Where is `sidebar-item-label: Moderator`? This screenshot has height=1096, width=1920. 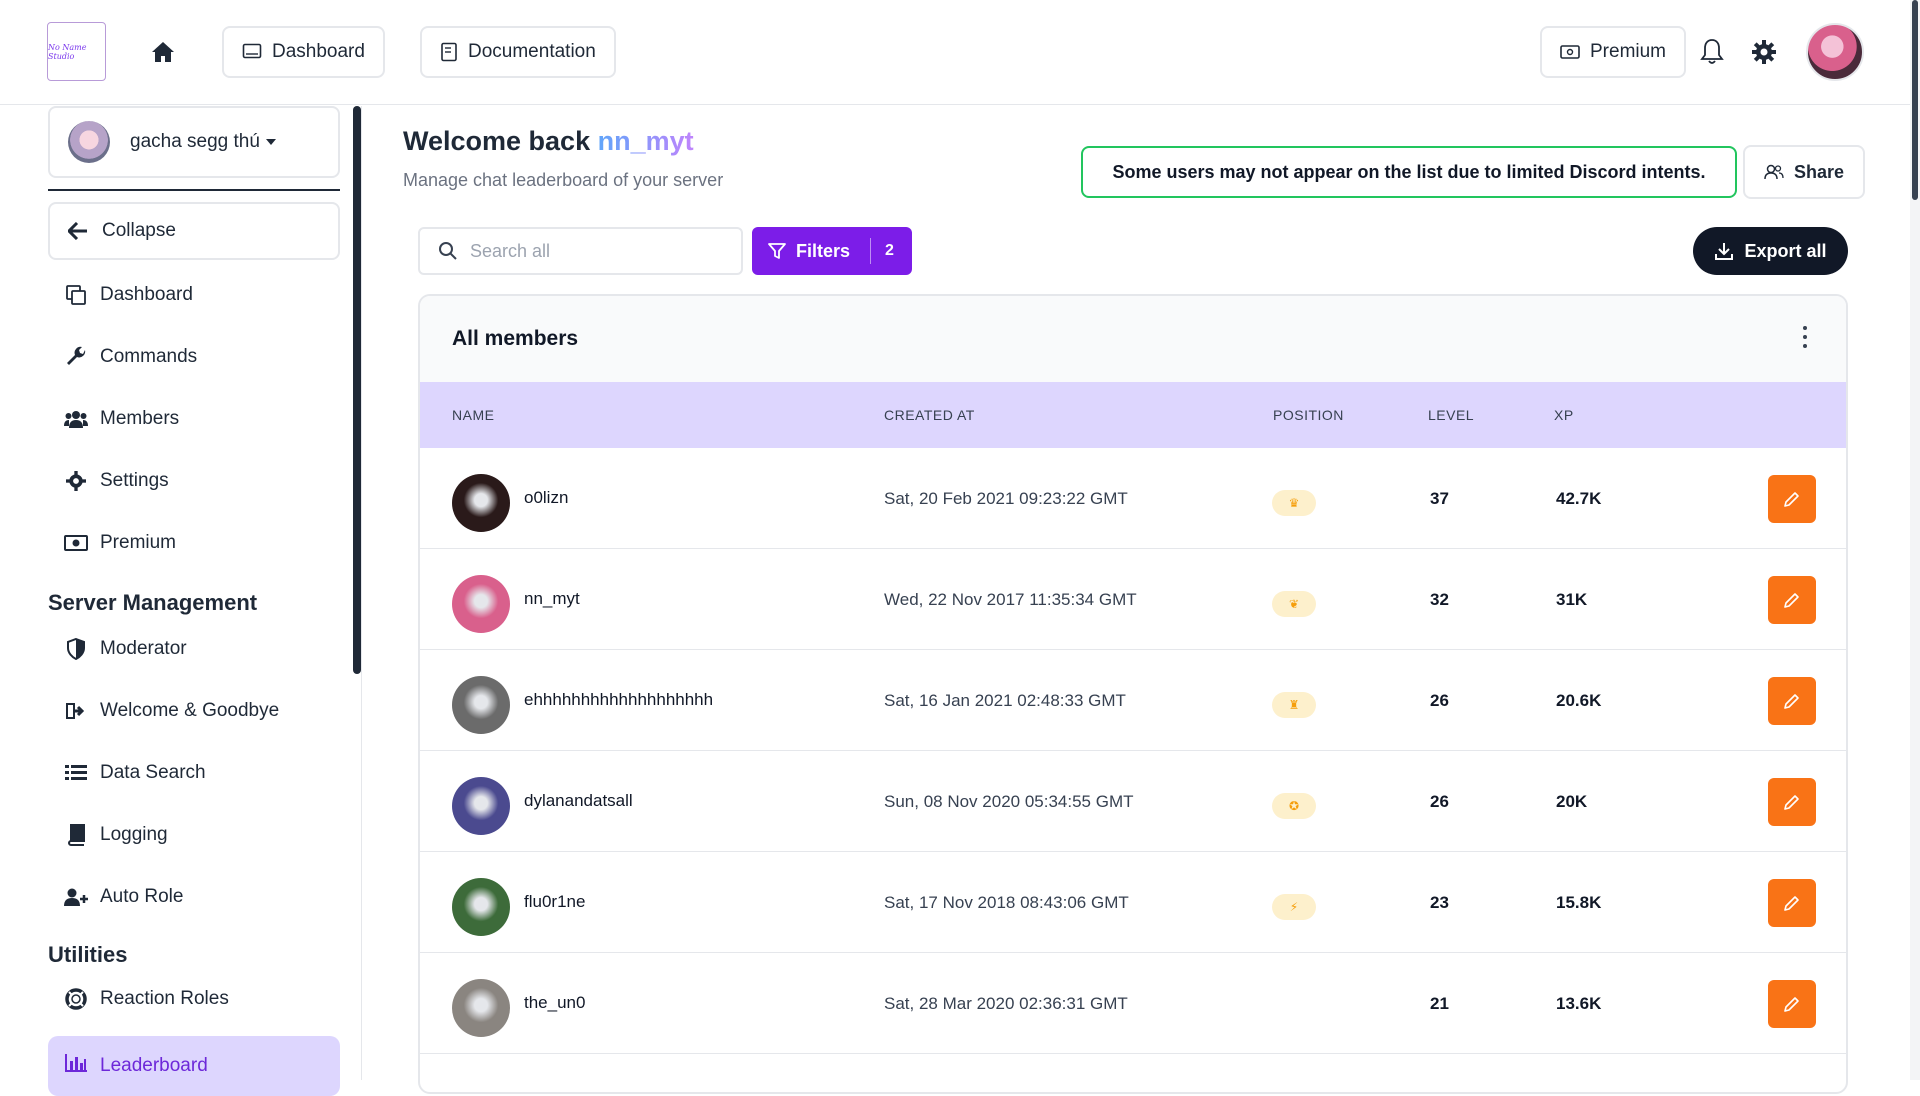
sidebar-item-label: Moderator is located at coordinates (143, 648).